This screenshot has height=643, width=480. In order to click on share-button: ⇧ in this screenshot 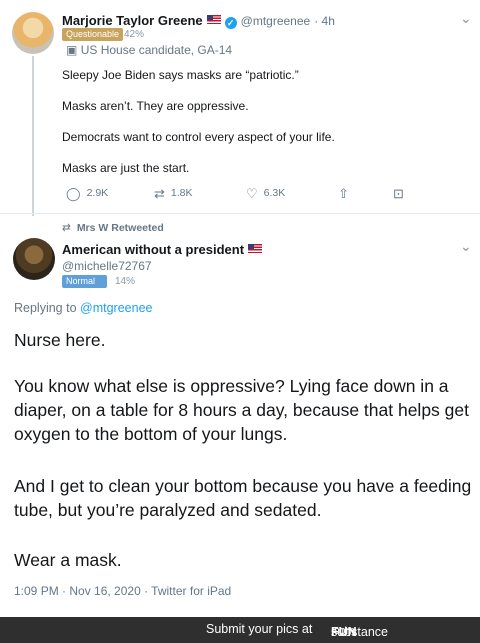, I will do `click(346, 194)`.